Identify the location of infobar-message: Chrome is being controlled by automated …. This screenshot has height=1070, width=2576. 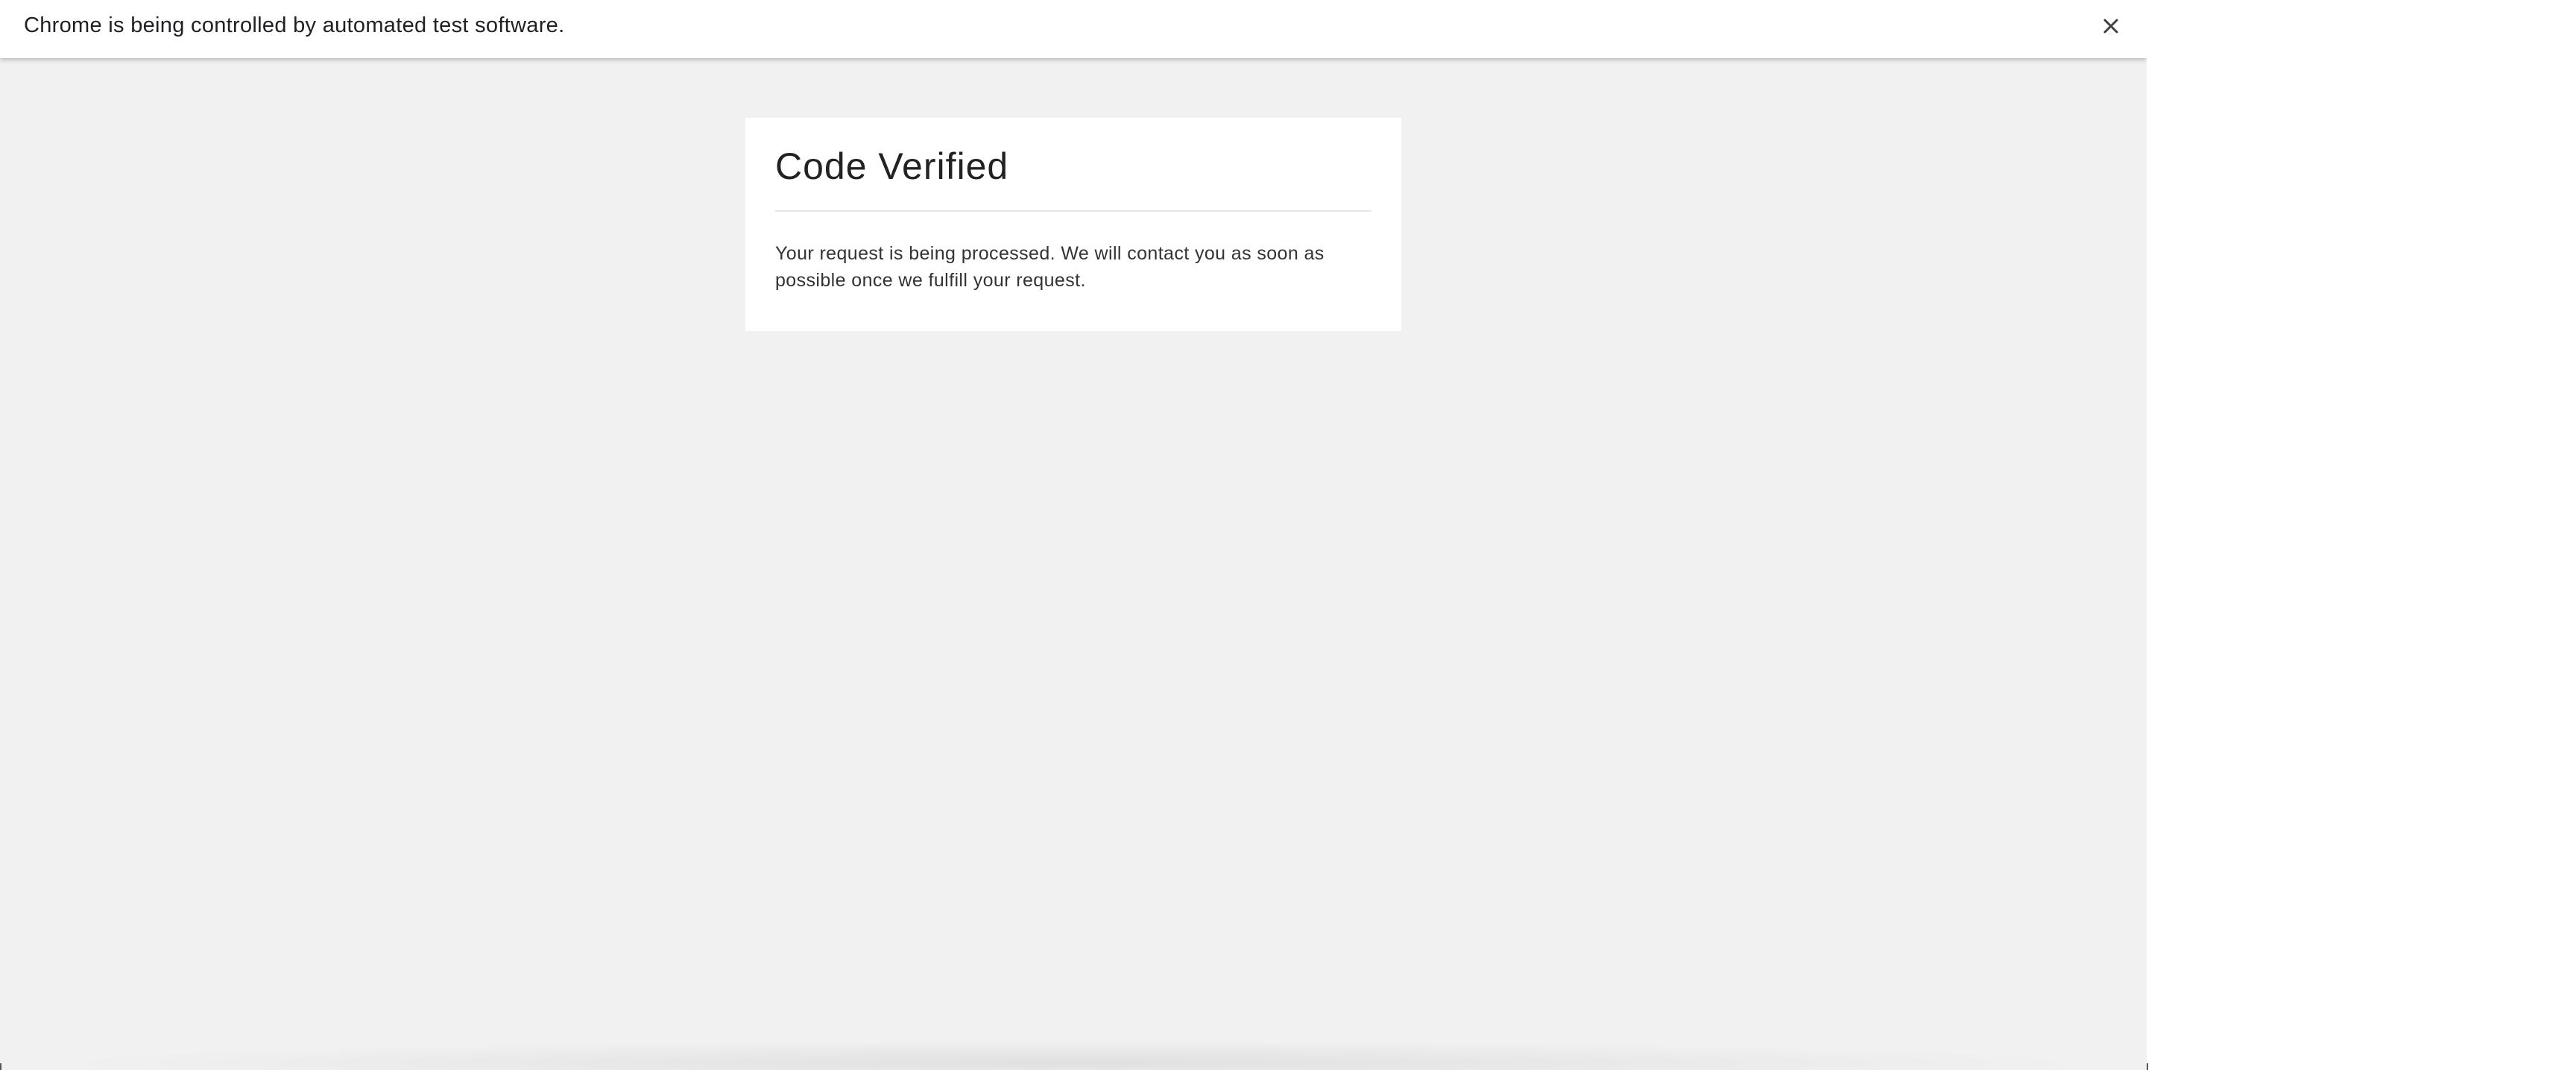
(294, 25).